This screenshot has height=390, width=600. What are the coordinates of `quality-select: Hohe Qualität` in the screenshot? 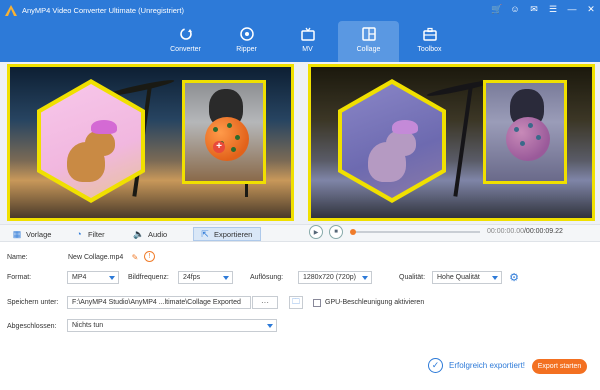 It's located at (467, 277).